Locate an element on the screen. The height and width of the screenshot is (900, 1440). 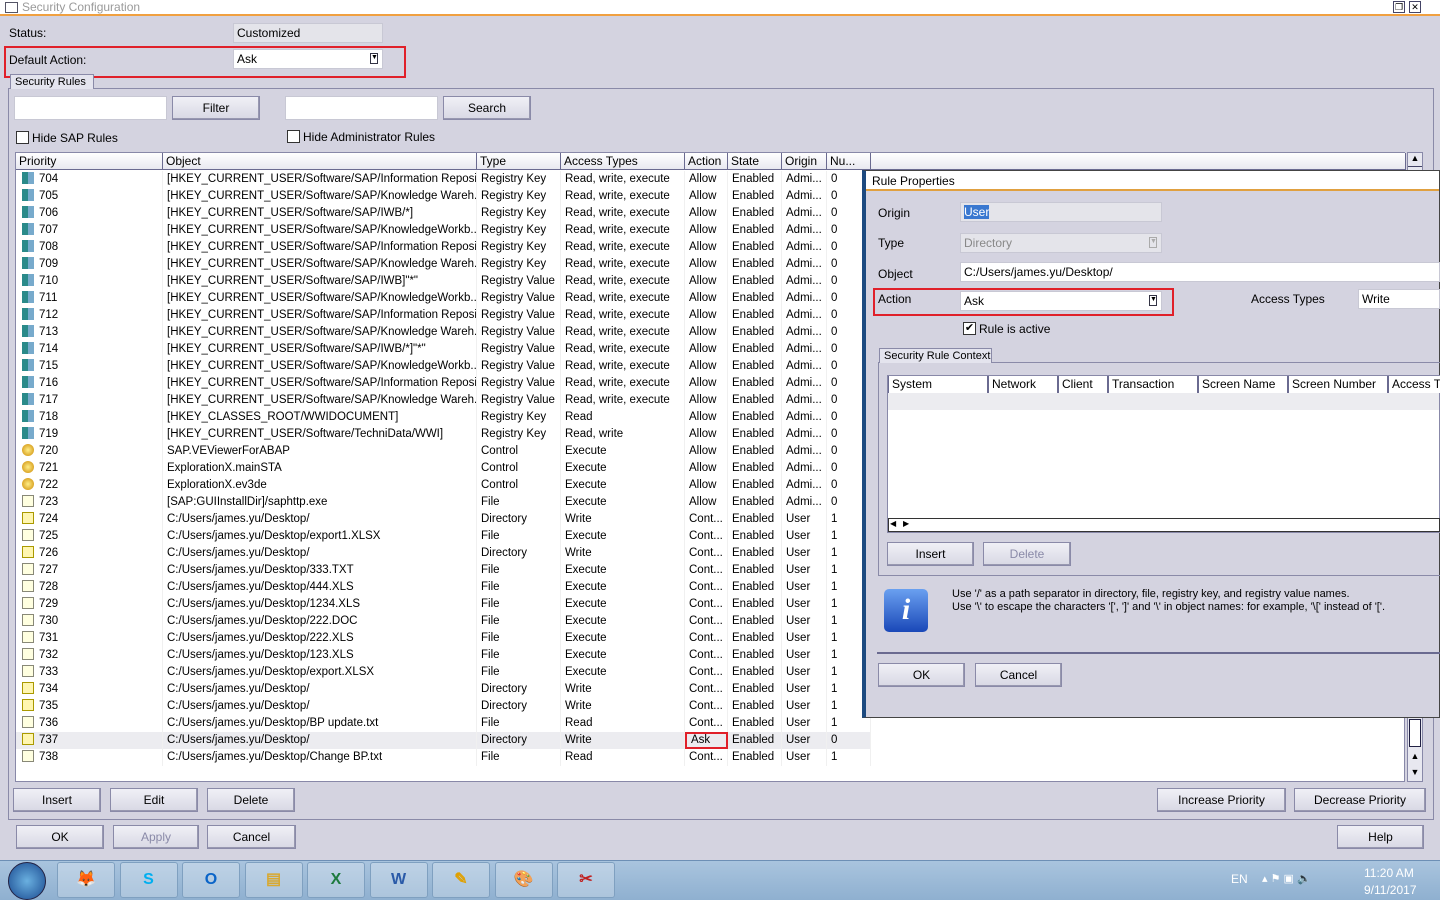
scroll-thumb is located at coordinates (1415, 733).